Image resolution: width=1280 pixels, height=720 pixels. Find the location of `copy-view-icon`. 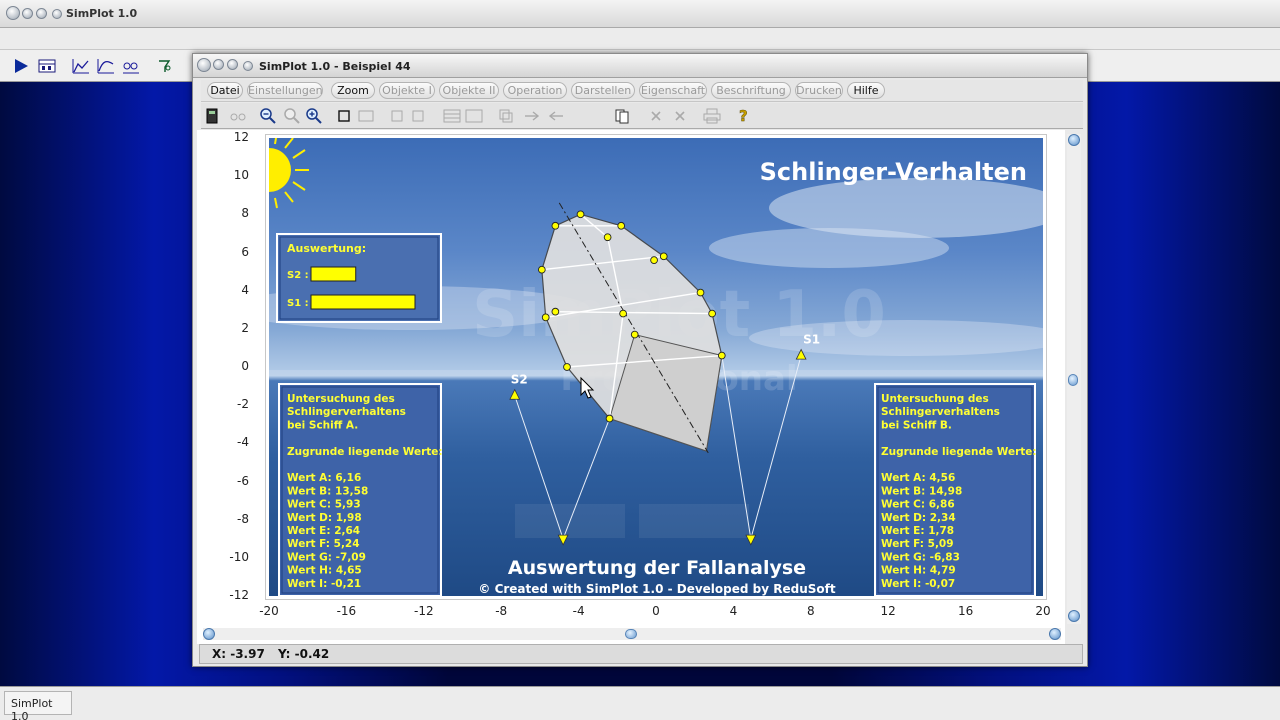

copy-view-icon is located at coordinates (398, 116).